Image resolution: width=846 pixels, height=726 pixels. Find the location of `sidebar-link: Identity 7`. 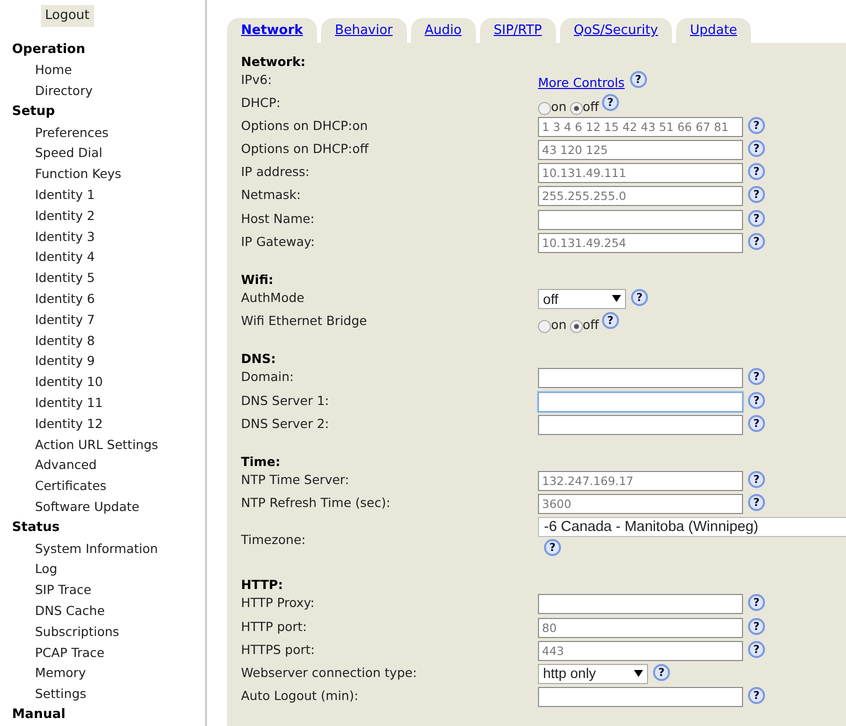

sidebar-link: Identity 7 is located at coordinates (108, 320).